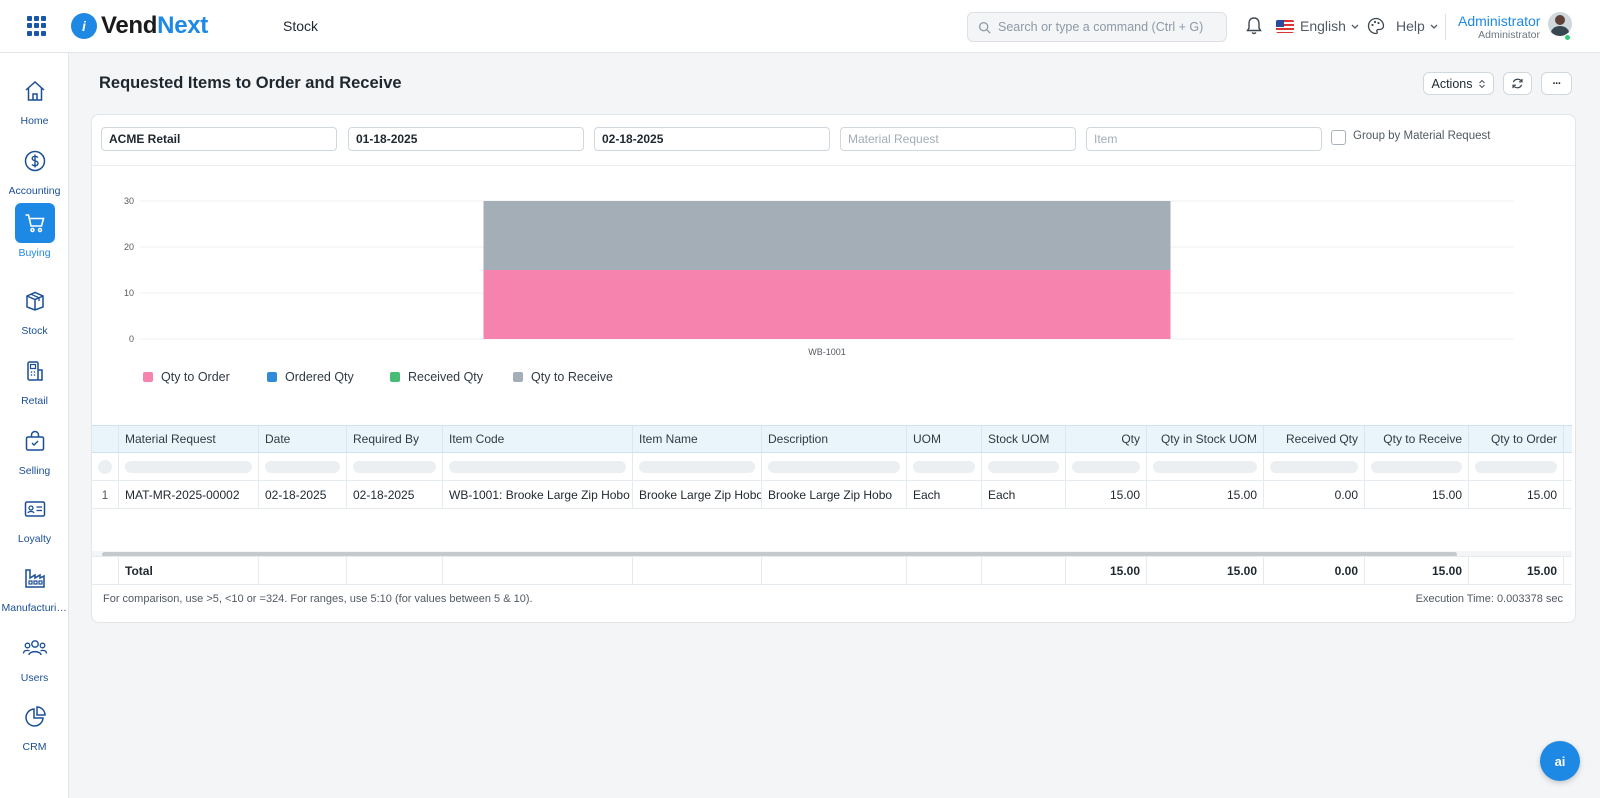 The image size is (1600, 798). I want to click on item-code-cell: WB-1001: Brooke Large Zip Hobo, so click(538, 494).